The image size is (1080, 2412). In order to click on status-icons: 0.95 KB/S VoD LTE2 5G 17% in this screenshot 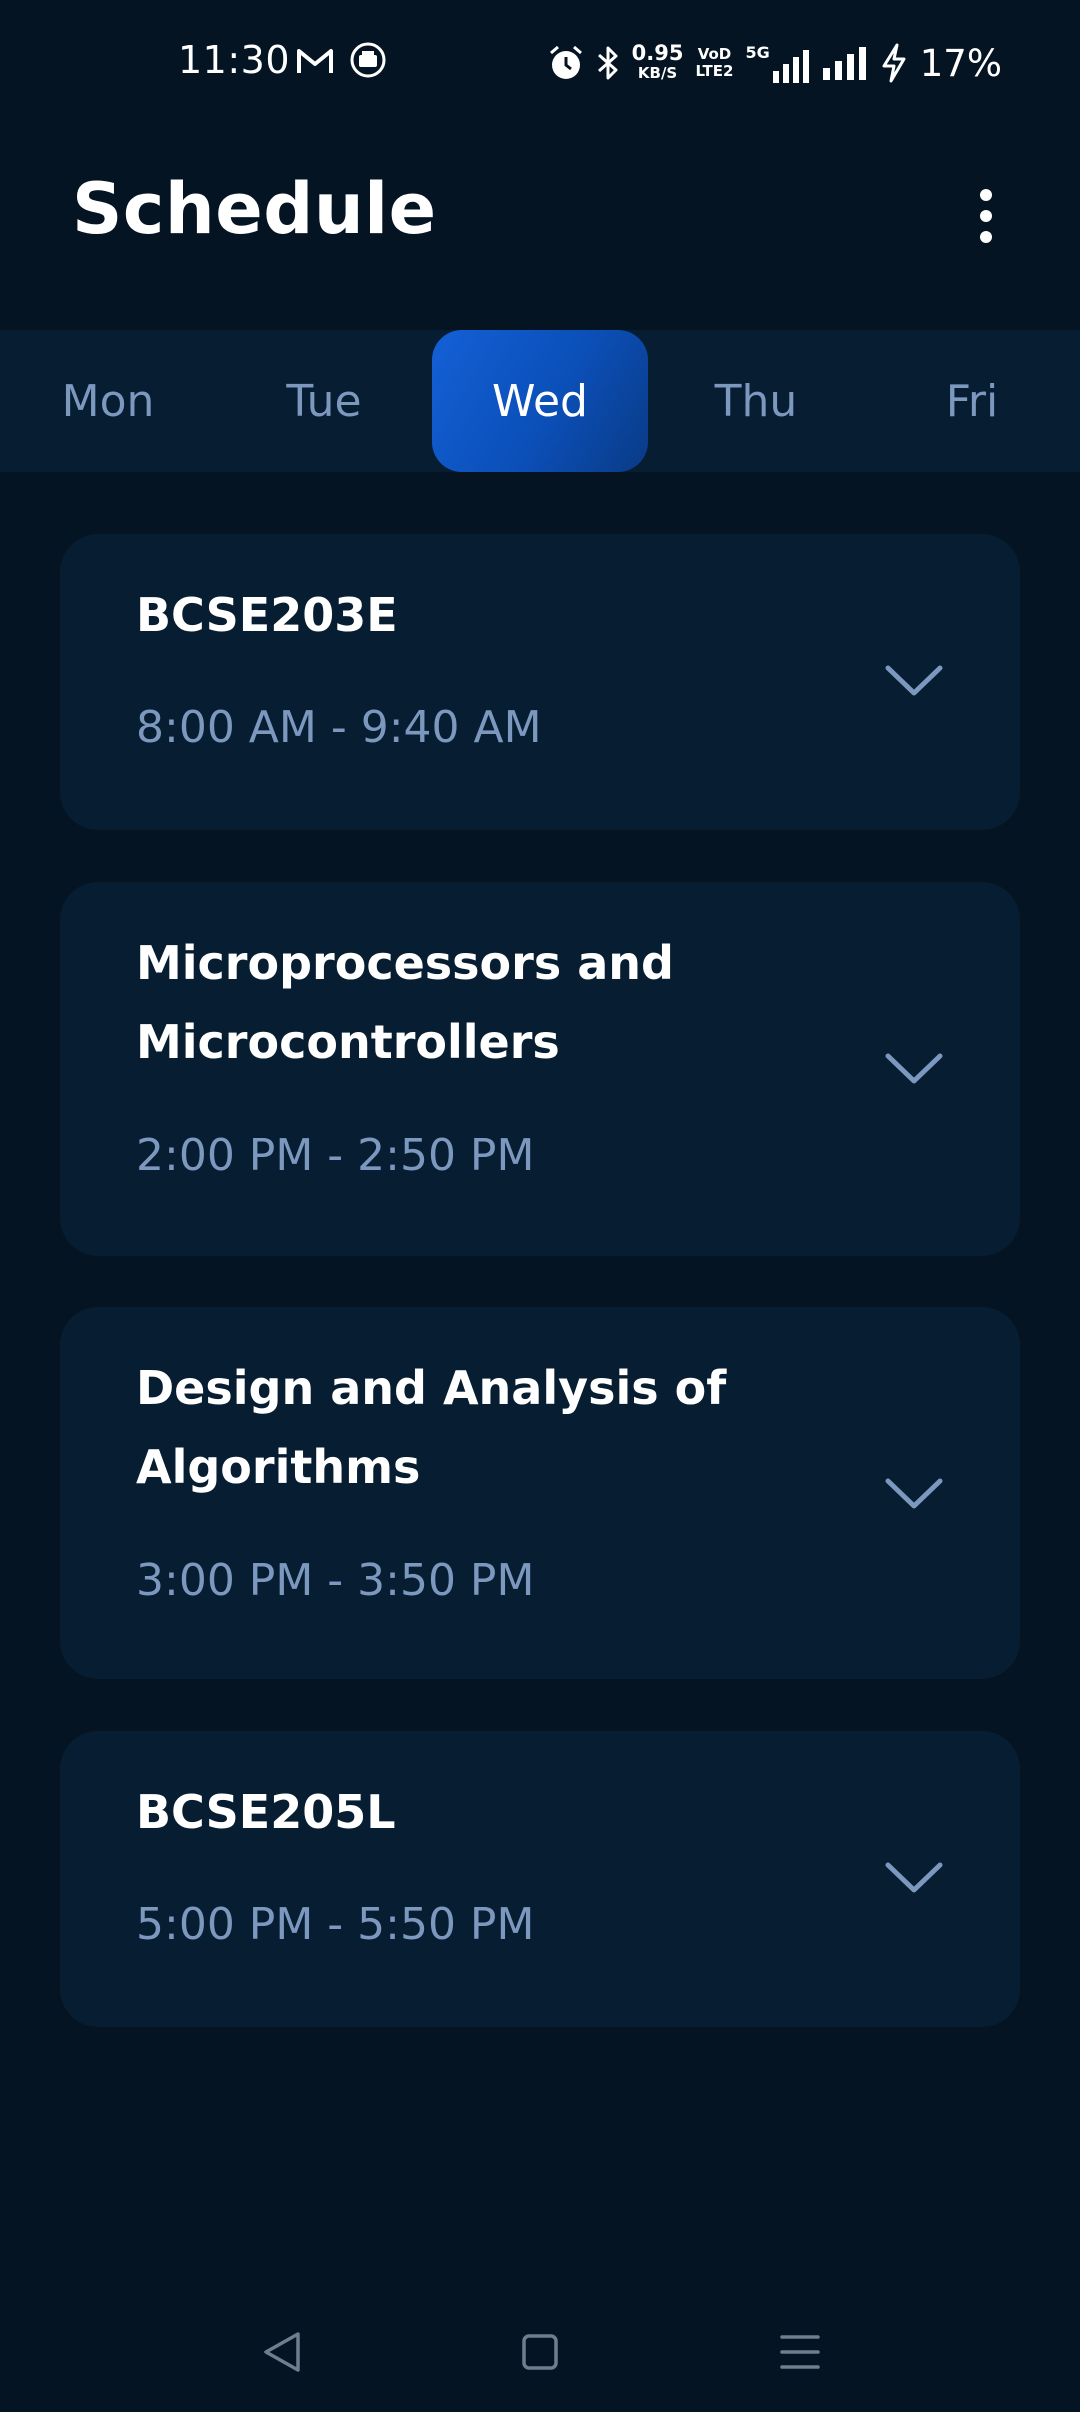, I will do `click(775, 63)`.